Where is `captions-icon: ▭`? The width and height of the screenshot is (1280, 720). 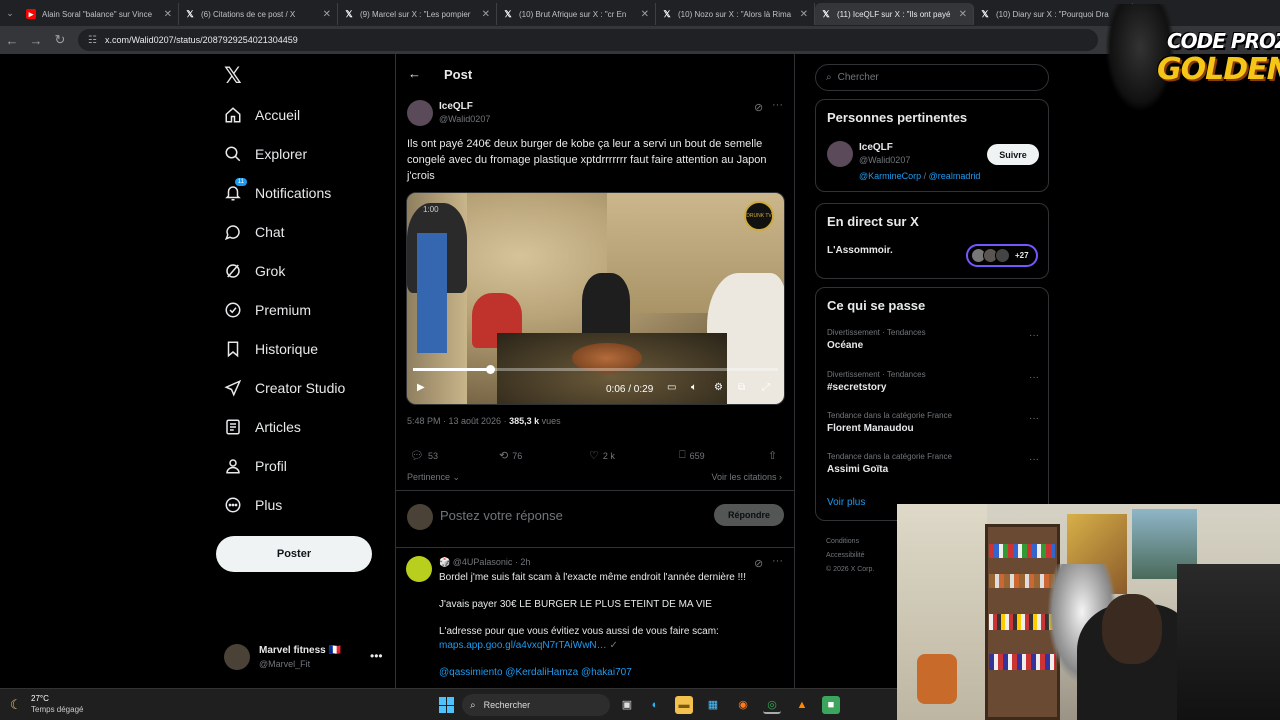 captions-icon: ▭ is located at coordinates (671, 387).